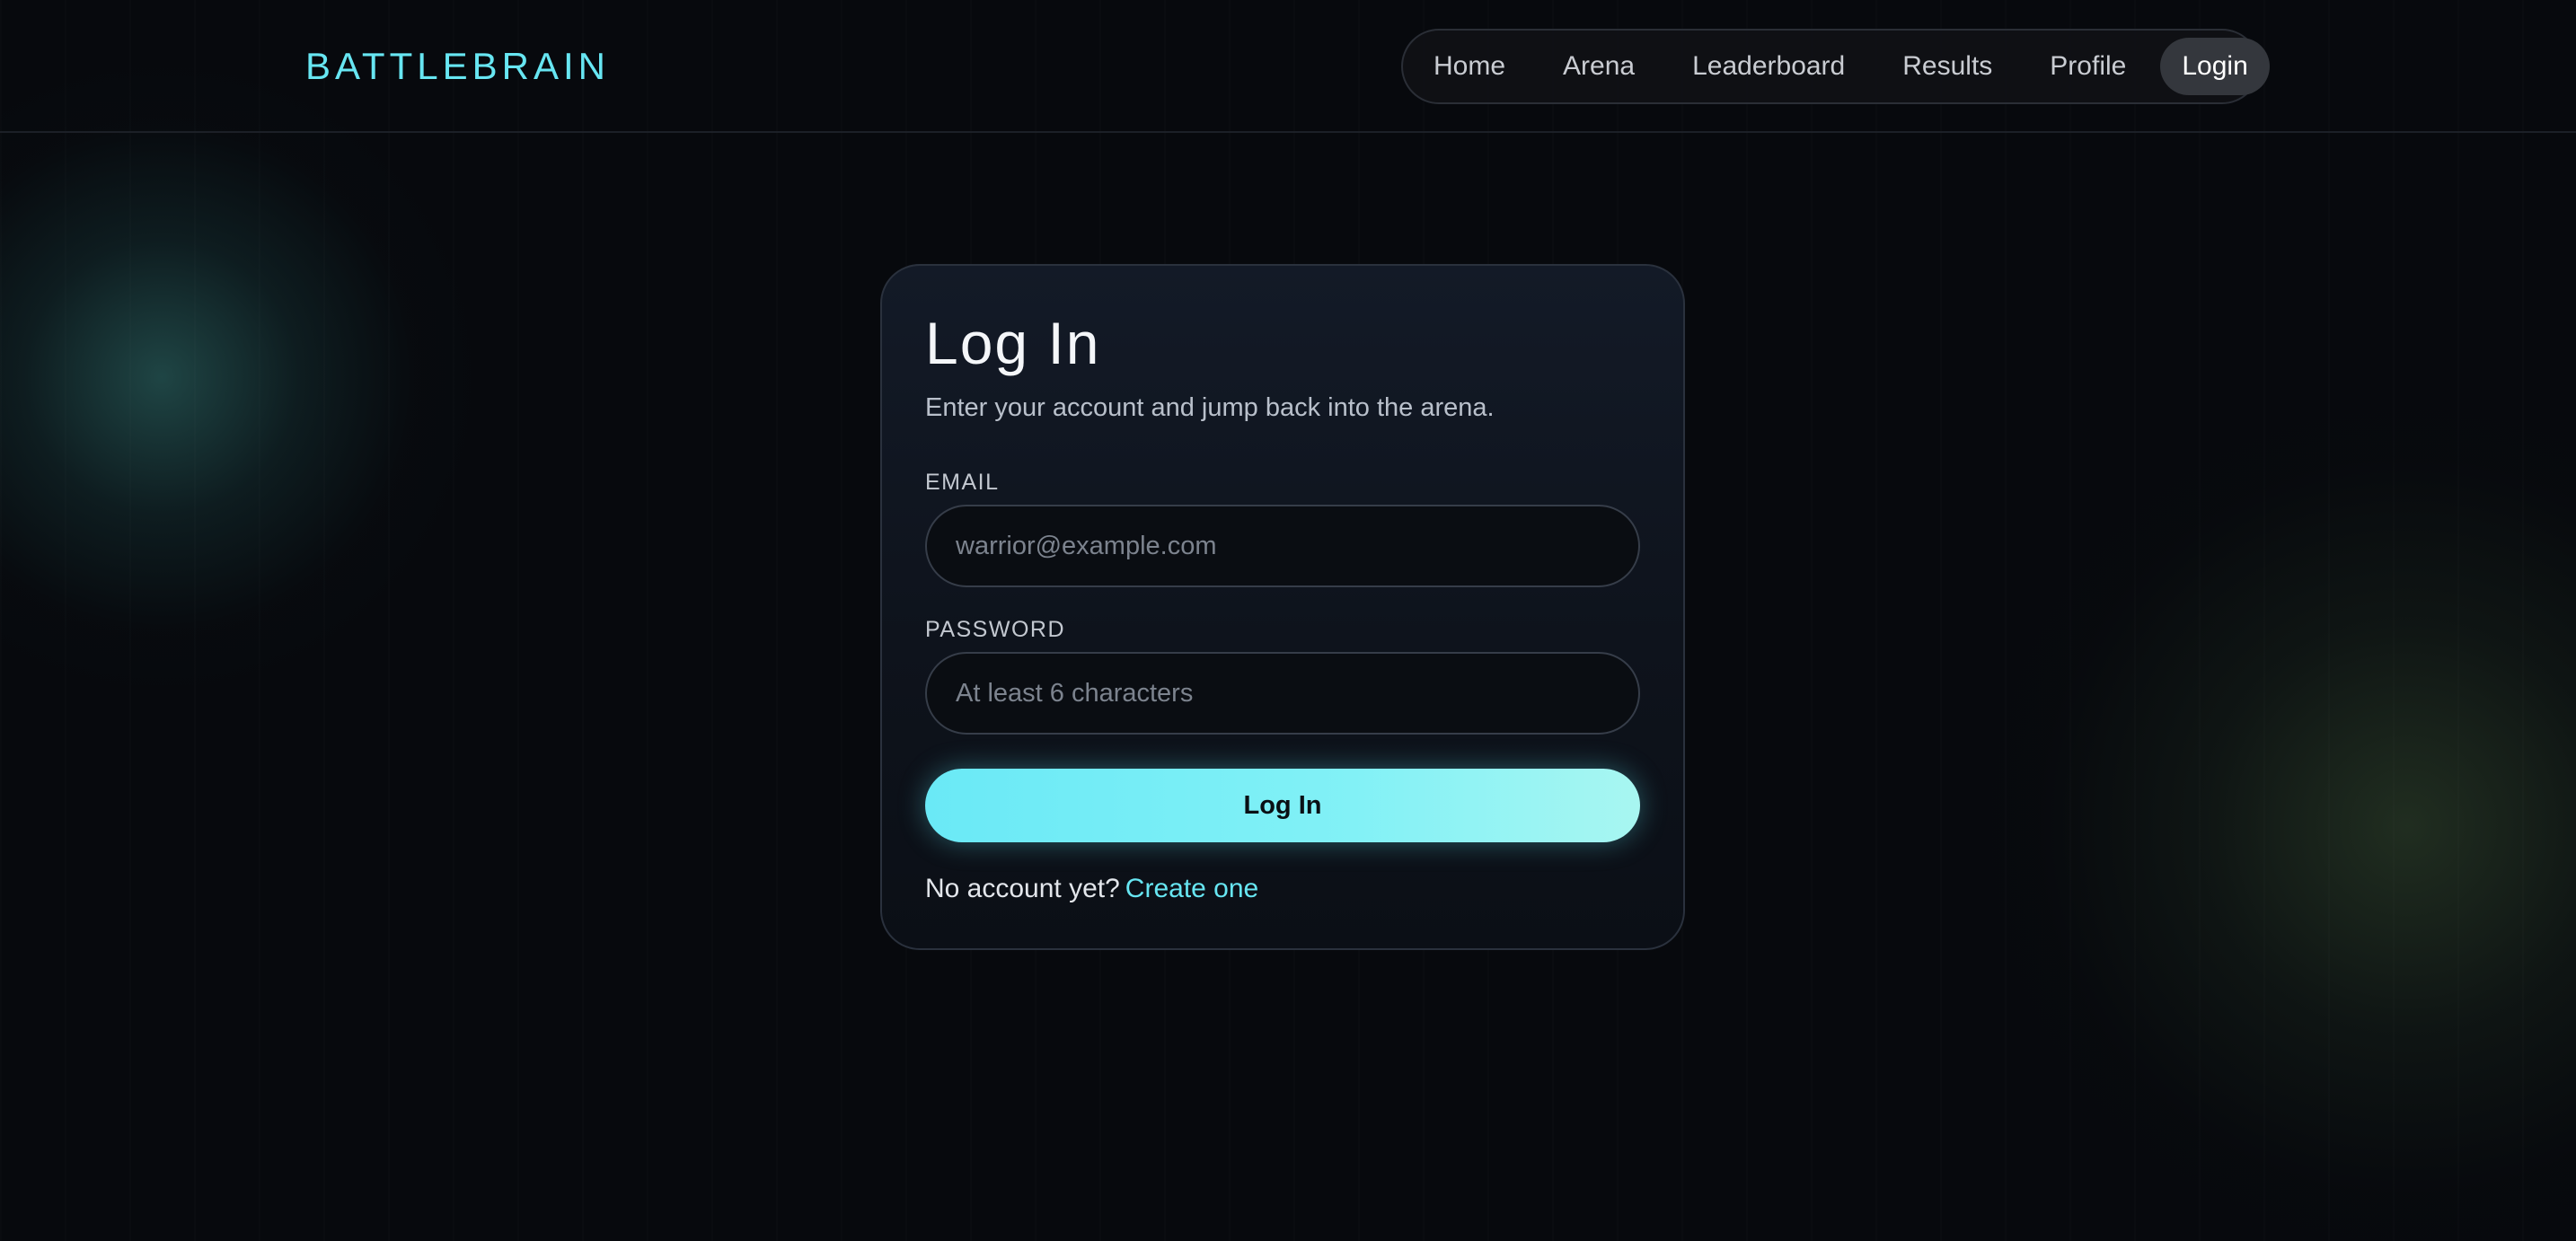  What do you see at coordinates (1022, 888) in the screenshot?
I see `signup-prompt: No account yet?` at bounding box center [1022, 888].